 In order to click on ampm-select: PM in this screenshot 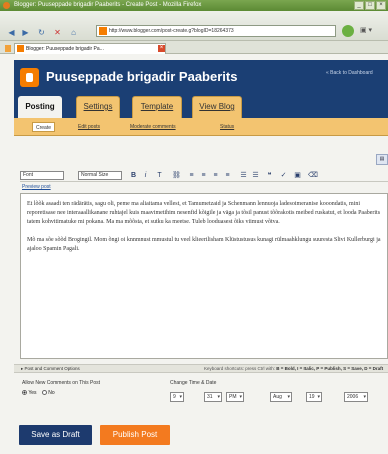, I will do `click(235, 397)`.